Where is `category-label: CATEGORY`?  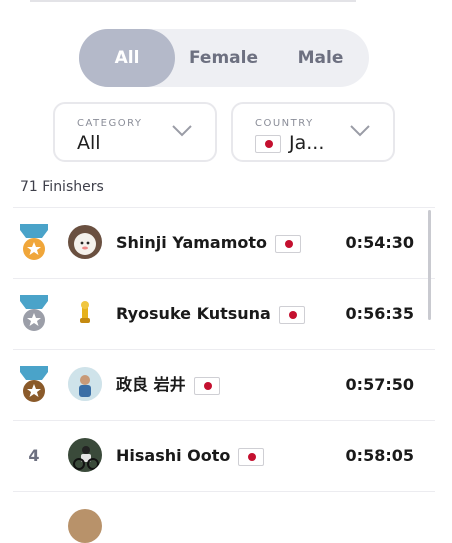
category-label: CATEGORY is located at coordinates (110, 123).